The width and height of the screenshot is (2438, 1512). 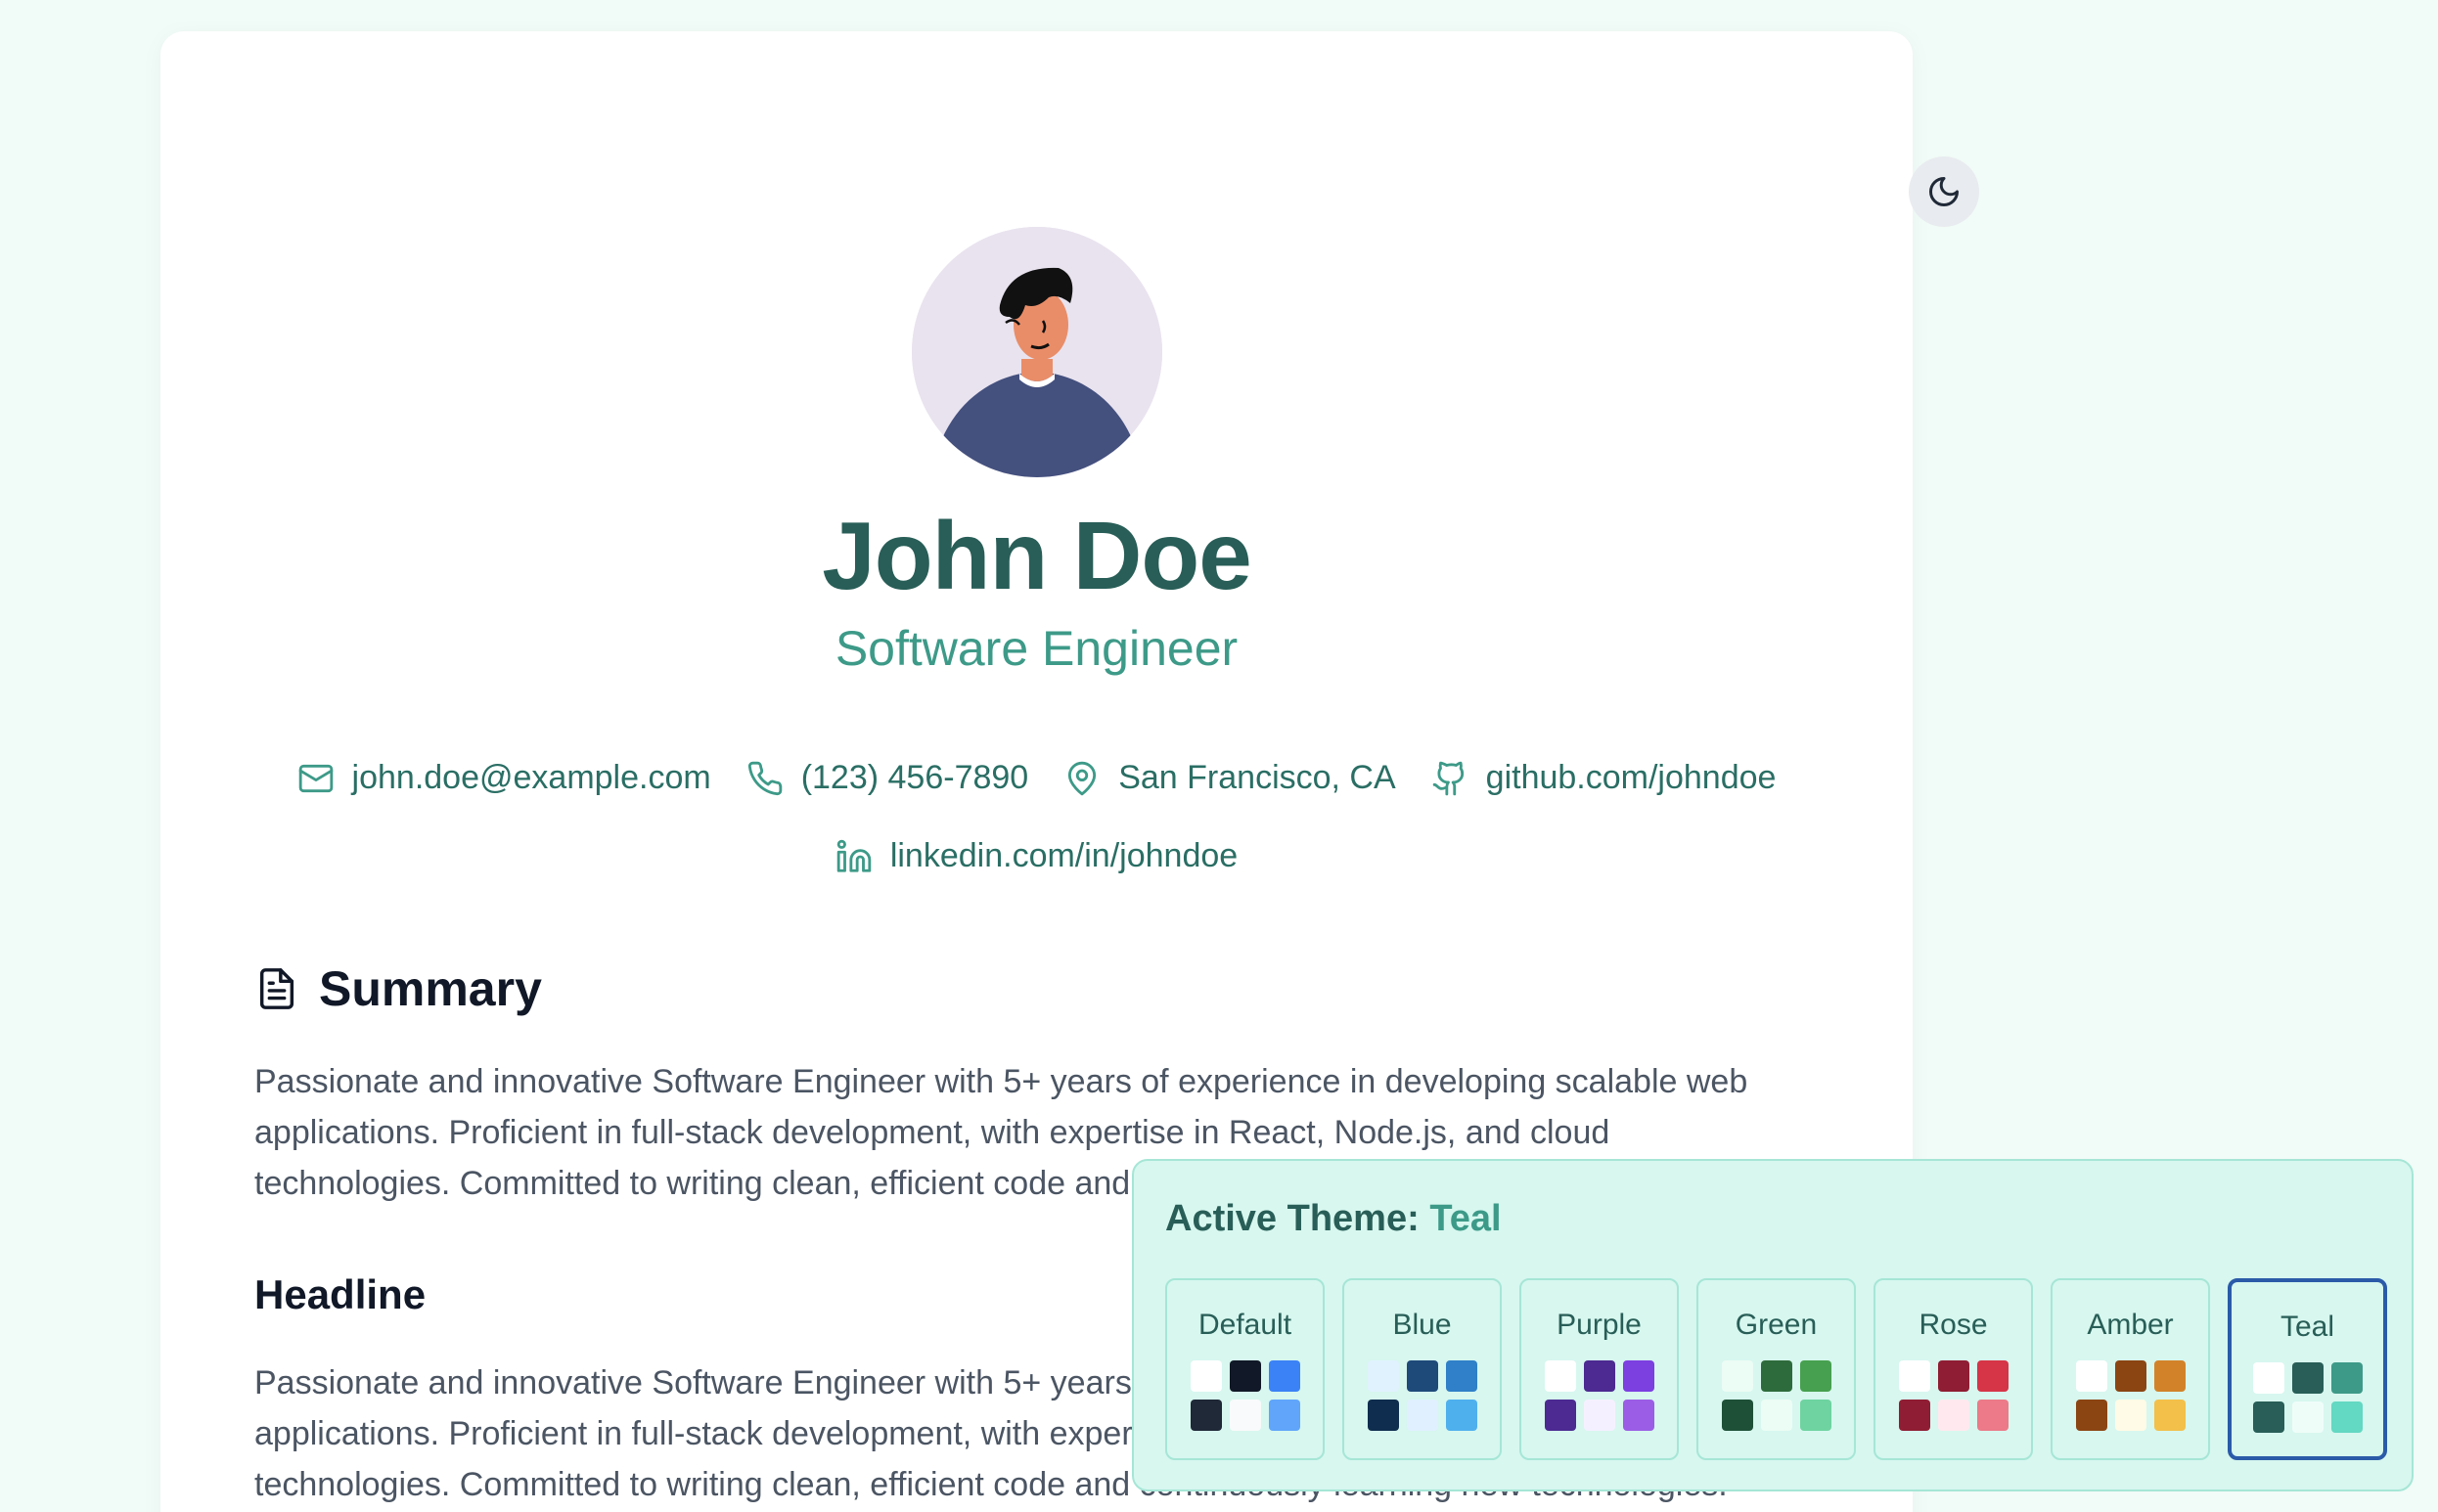 What do you see at coordinates (915, 777) in the screenshot?
I see `phone-text: (123) 456-7890` at bounding box center [915, 777].